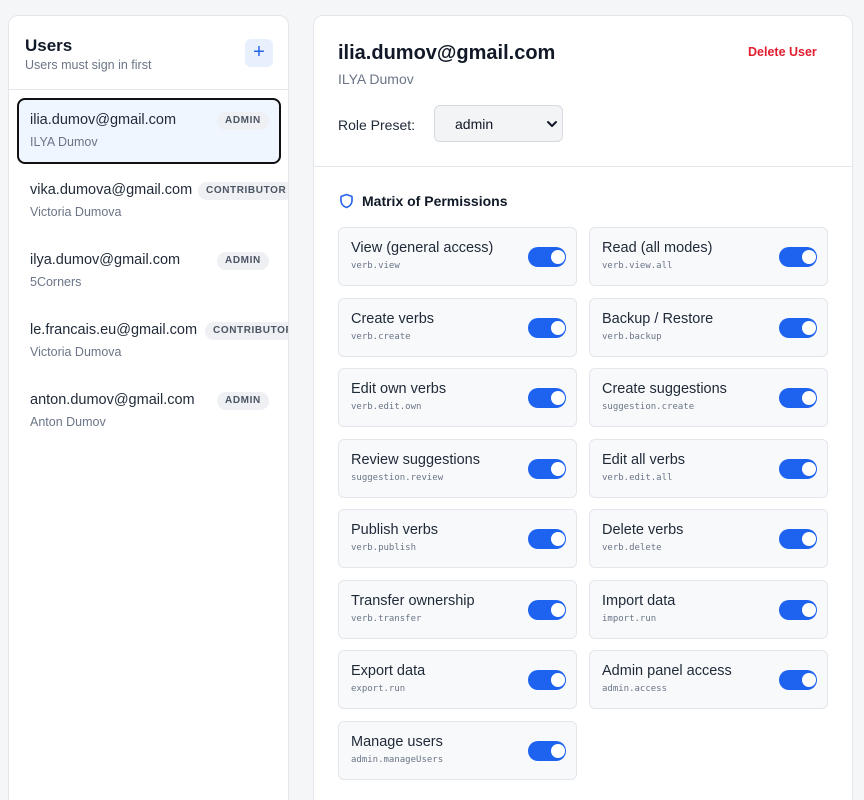 This screenshot has width=864, height=800. What do you see at coordinates (632, 337) in the screenshot?
I see `permission-key: verb.backup` at bounding box center [632, 337].